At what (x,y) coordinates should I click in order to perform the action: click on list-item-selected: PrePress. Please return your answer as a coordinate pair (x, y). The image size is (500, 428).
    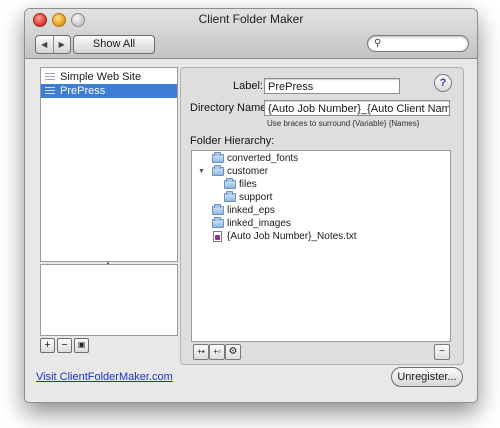
    Looking at the image, I should click on (109, 91).